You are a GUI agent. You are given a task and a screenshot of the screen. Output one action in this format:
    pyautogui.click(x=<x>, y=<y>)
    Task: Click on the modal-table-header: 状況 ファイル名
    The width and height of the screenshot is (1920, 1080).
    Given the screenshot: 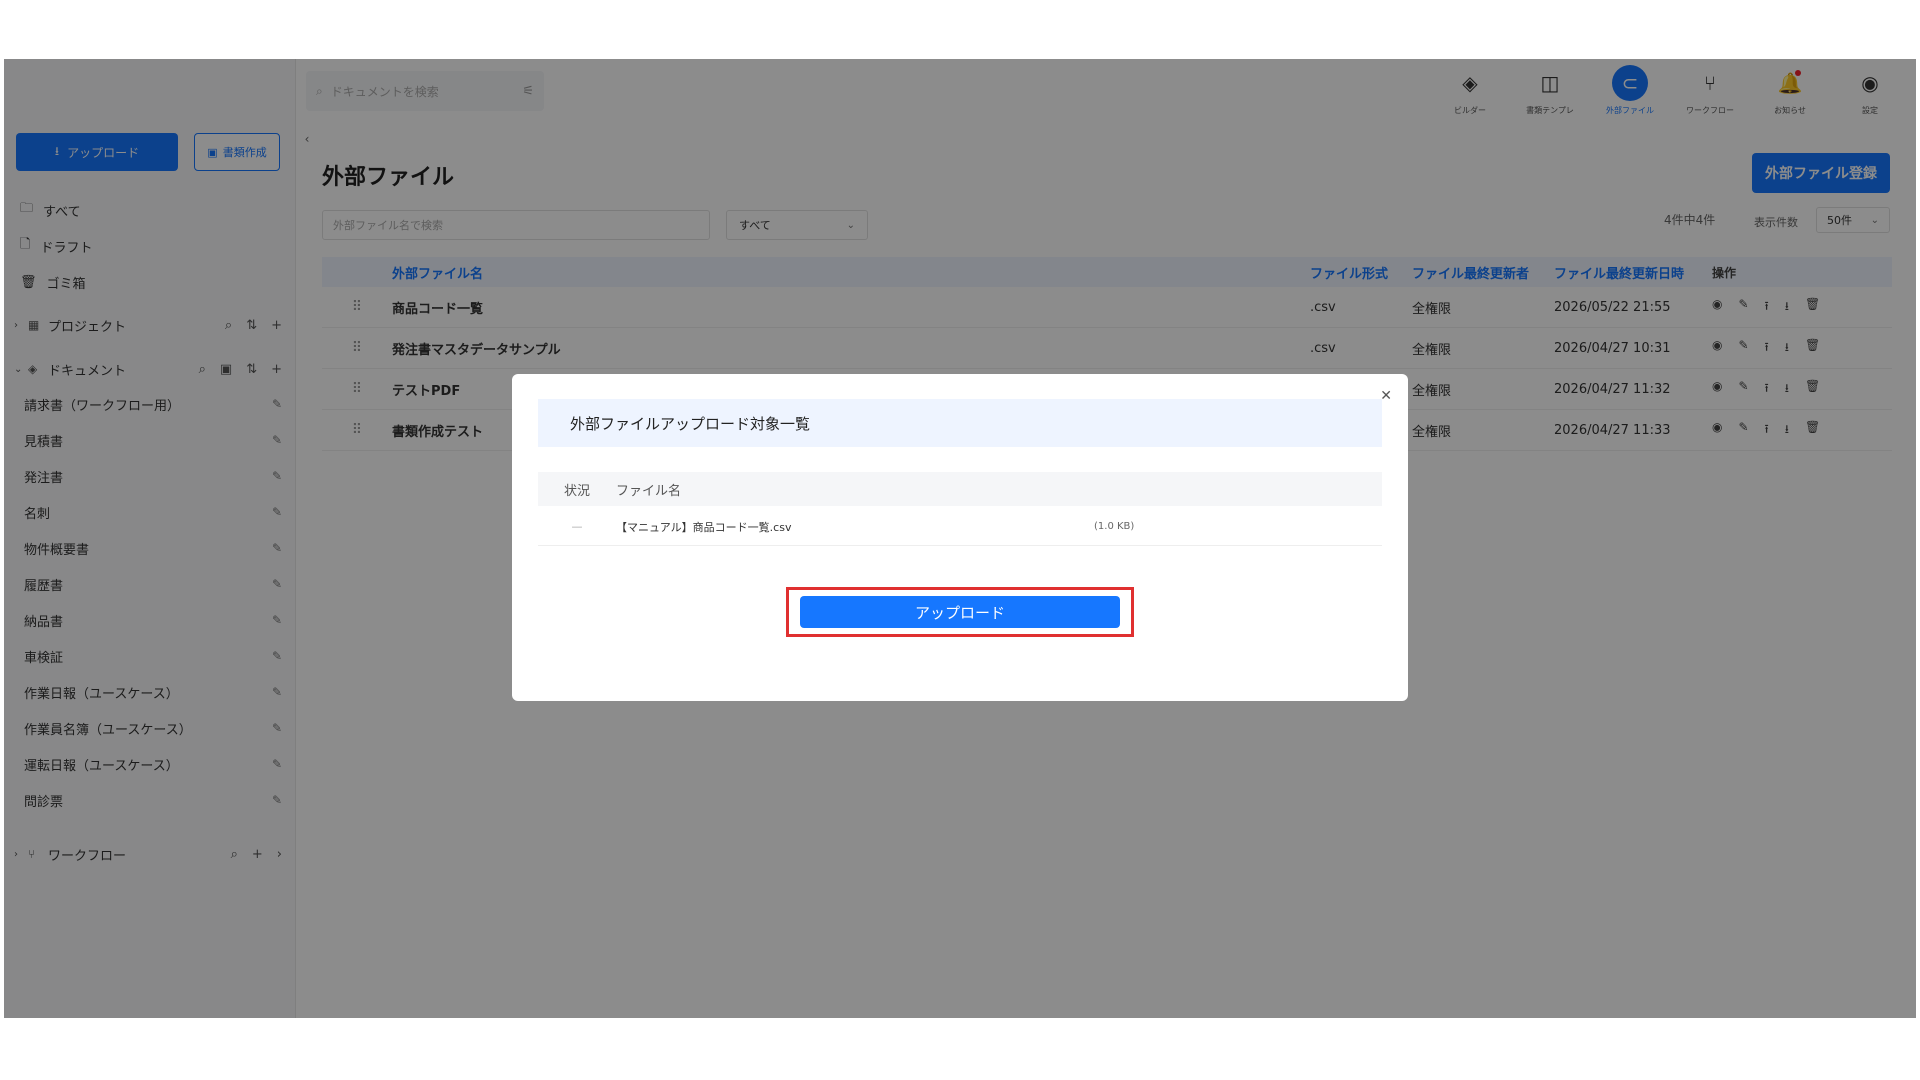 What is the action you would take?
    pyautogui.click(x=960, y=489)
    